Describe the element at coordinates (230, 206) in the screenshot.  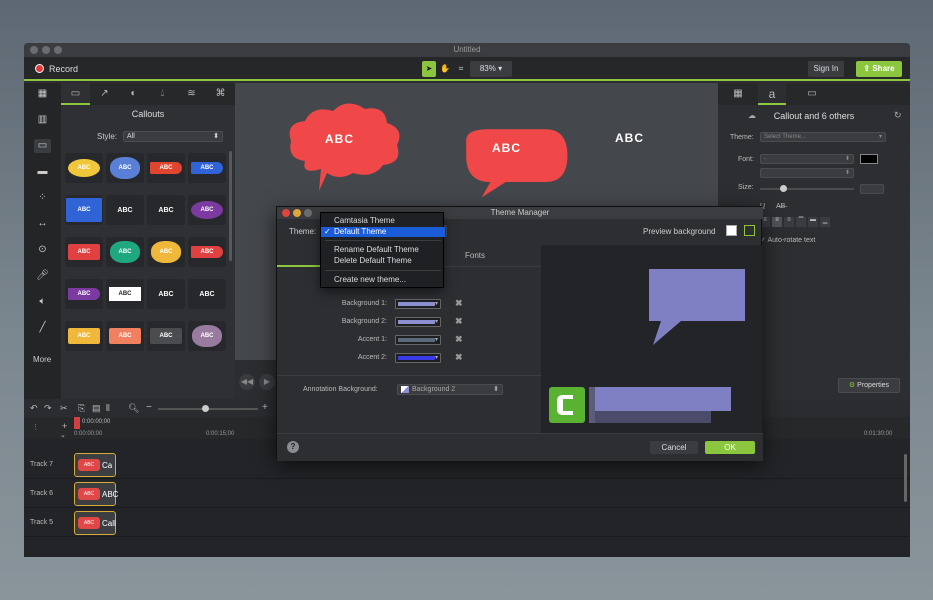
I see `panel-scrollbar` at that location.